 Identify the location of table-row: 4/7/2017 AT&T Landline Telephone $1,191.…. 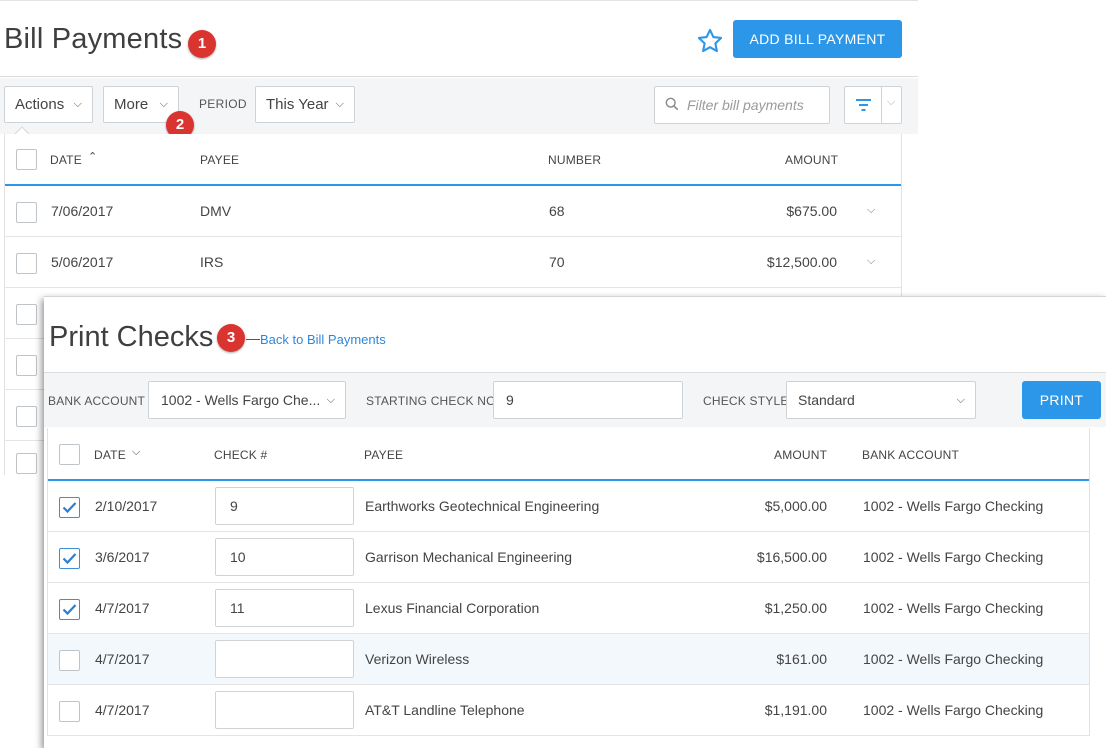
(568, 710).